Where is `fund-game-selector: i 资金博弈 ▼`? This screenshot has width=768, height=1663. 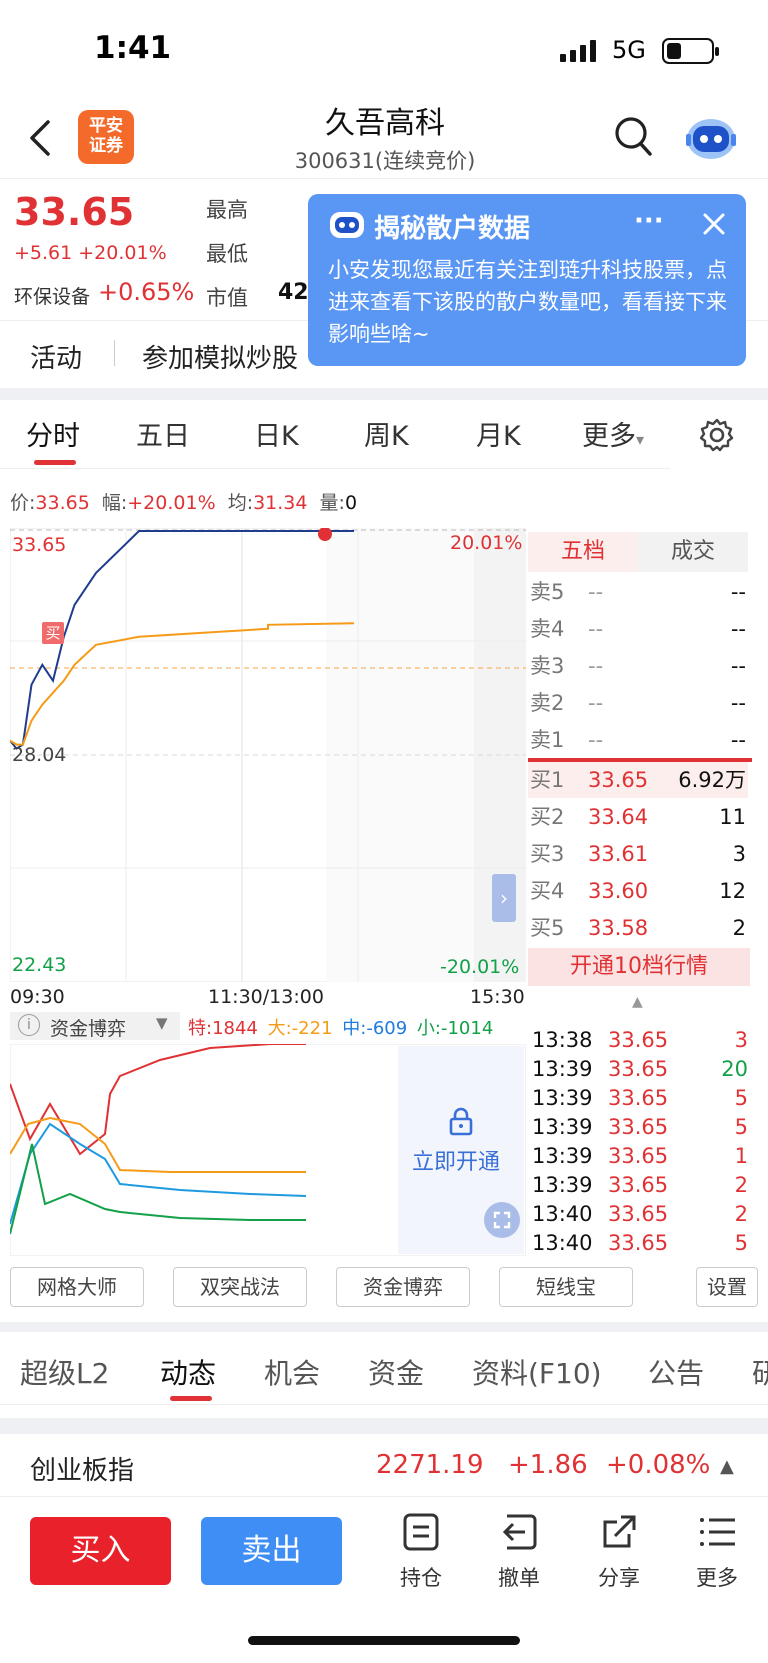
fund-game-selector: i 资金博弈 ▼ is located at coordinates (95, 1026).